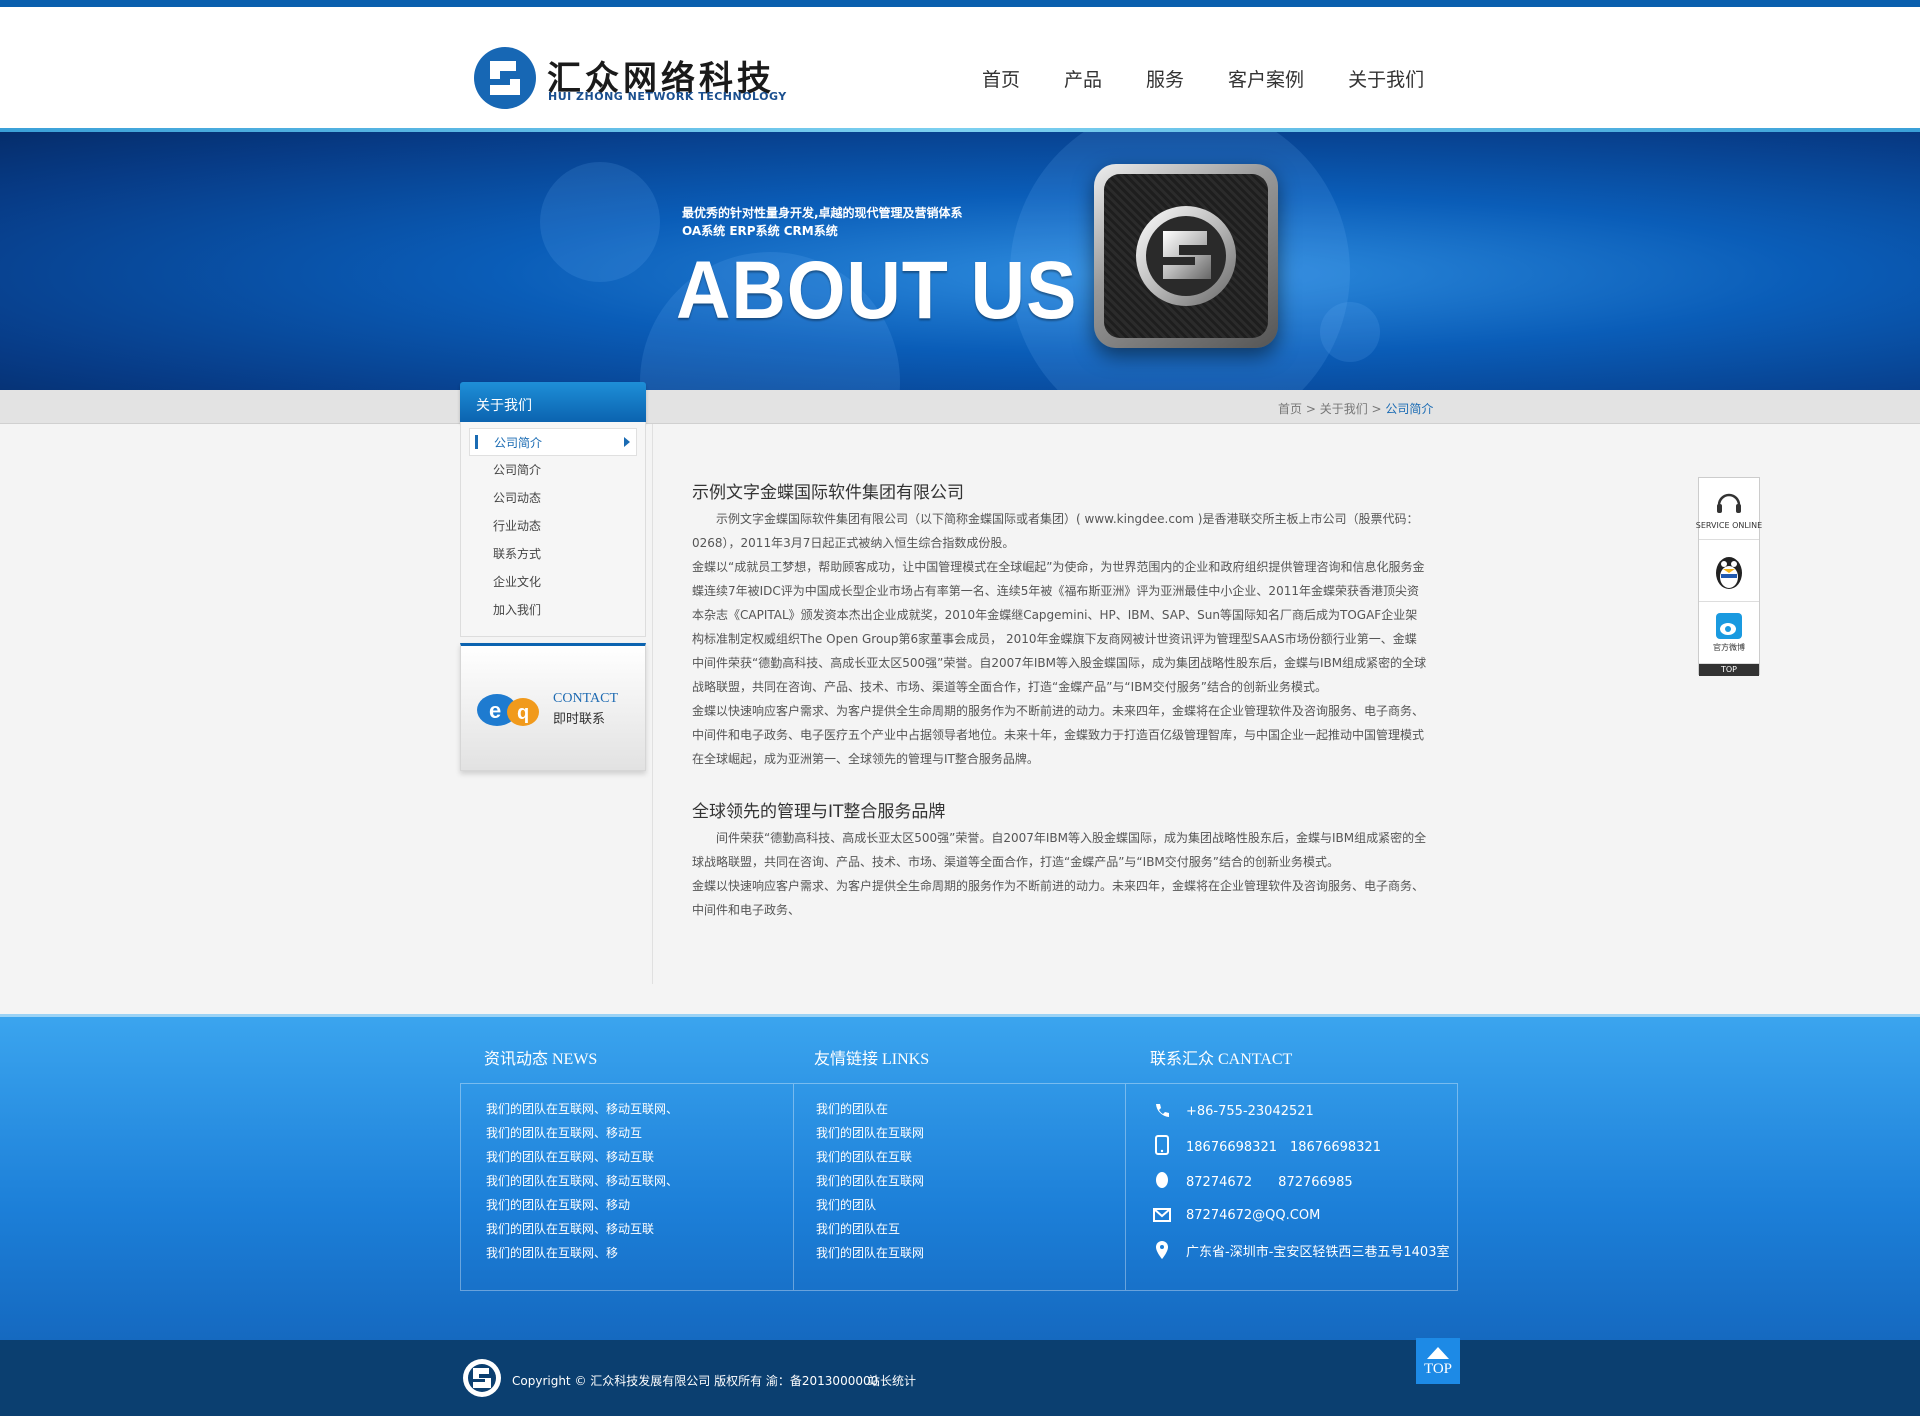 The height and width of the screenshot is (1416, 1920). I want to click on brand-emblem-icon, so click(1186, 256).